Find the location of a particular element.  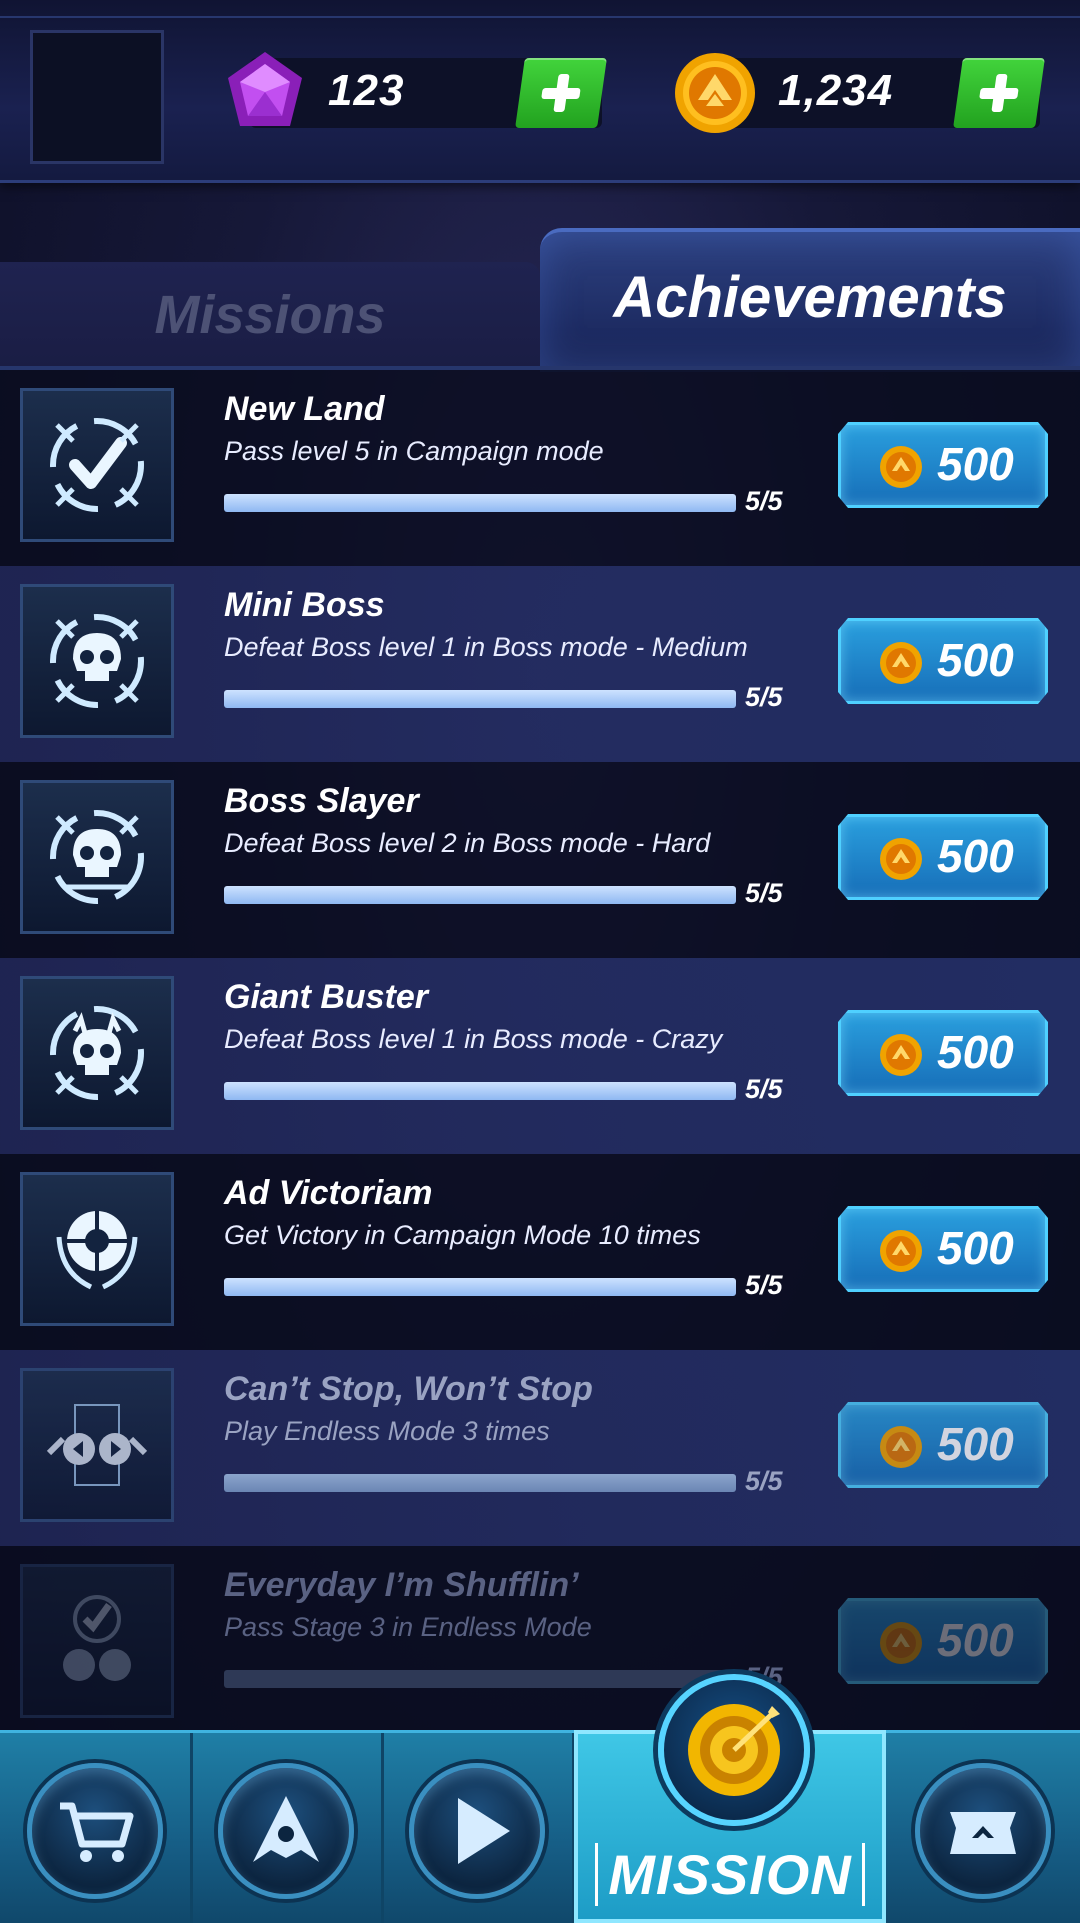

achievement-description: Pass level 5 in Campaign mode is located at coordinates (414, 451).